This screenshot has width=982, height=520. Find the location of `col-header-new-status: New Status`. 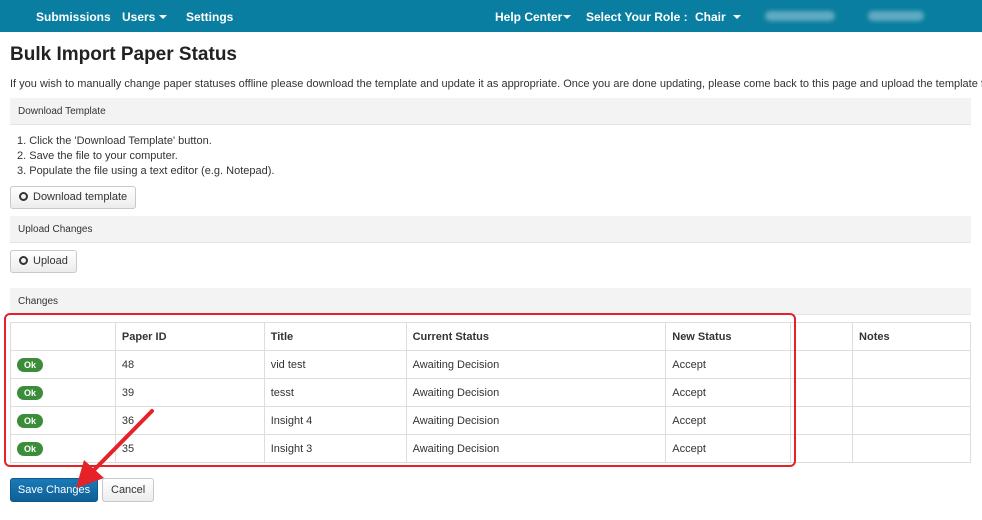

col-header-new-status: New Status is located at coordinates (728, 336).